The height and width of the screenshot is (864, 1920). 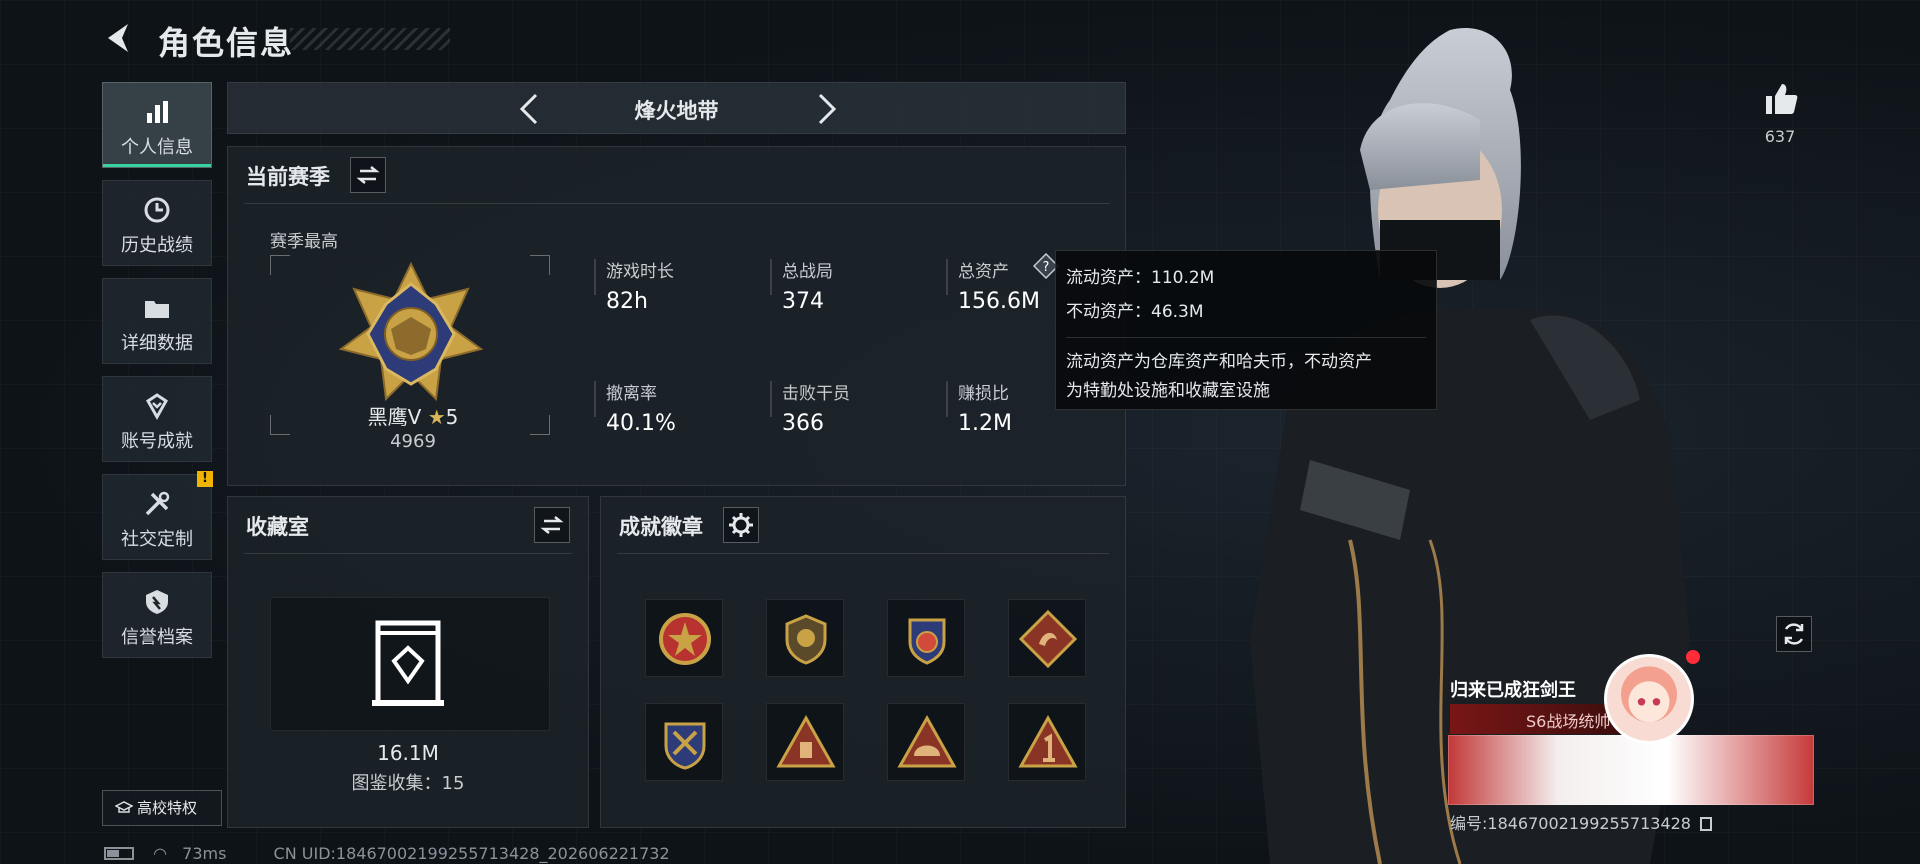 What do you see at coordinates (1781, 99) in the screenshot?
I see `thumbs-up-icon` at bounding box center [1781, 99].